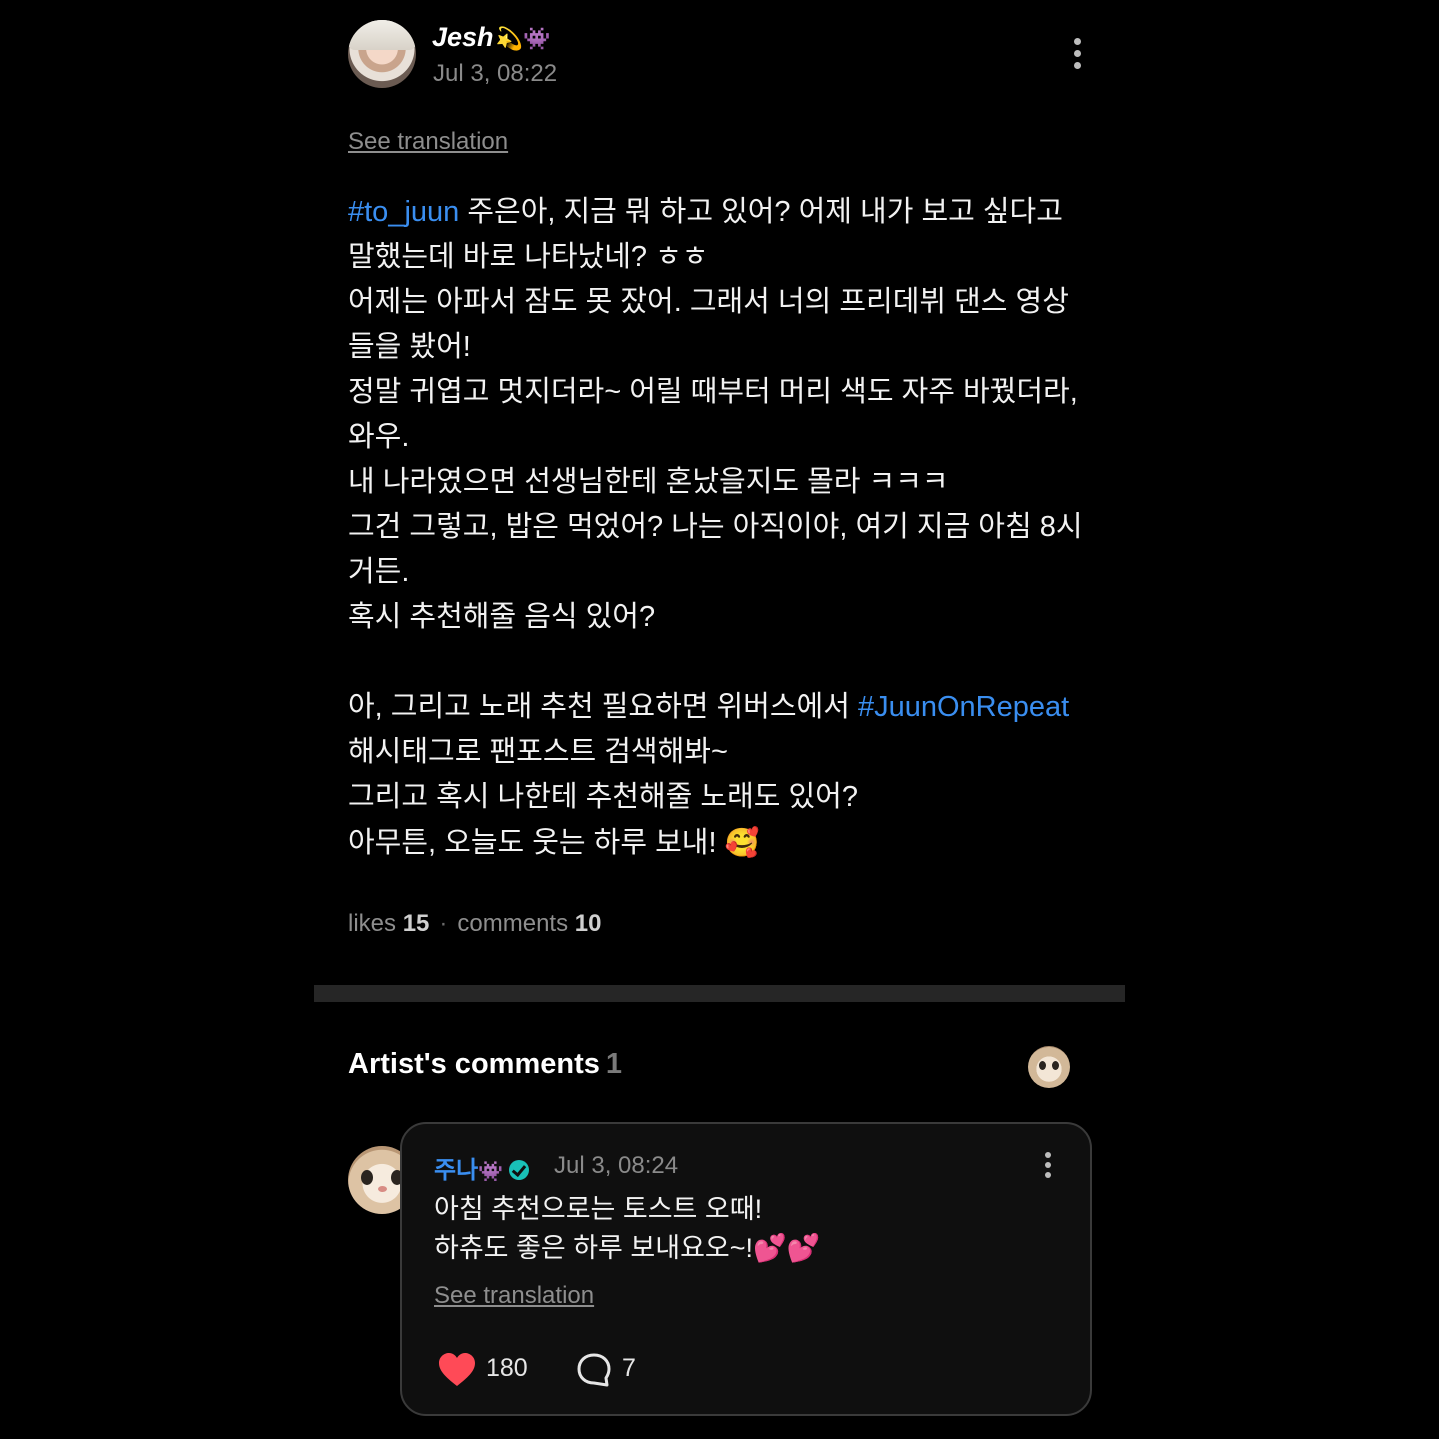  I want to click on likes-count: 15, so click(416, 923).